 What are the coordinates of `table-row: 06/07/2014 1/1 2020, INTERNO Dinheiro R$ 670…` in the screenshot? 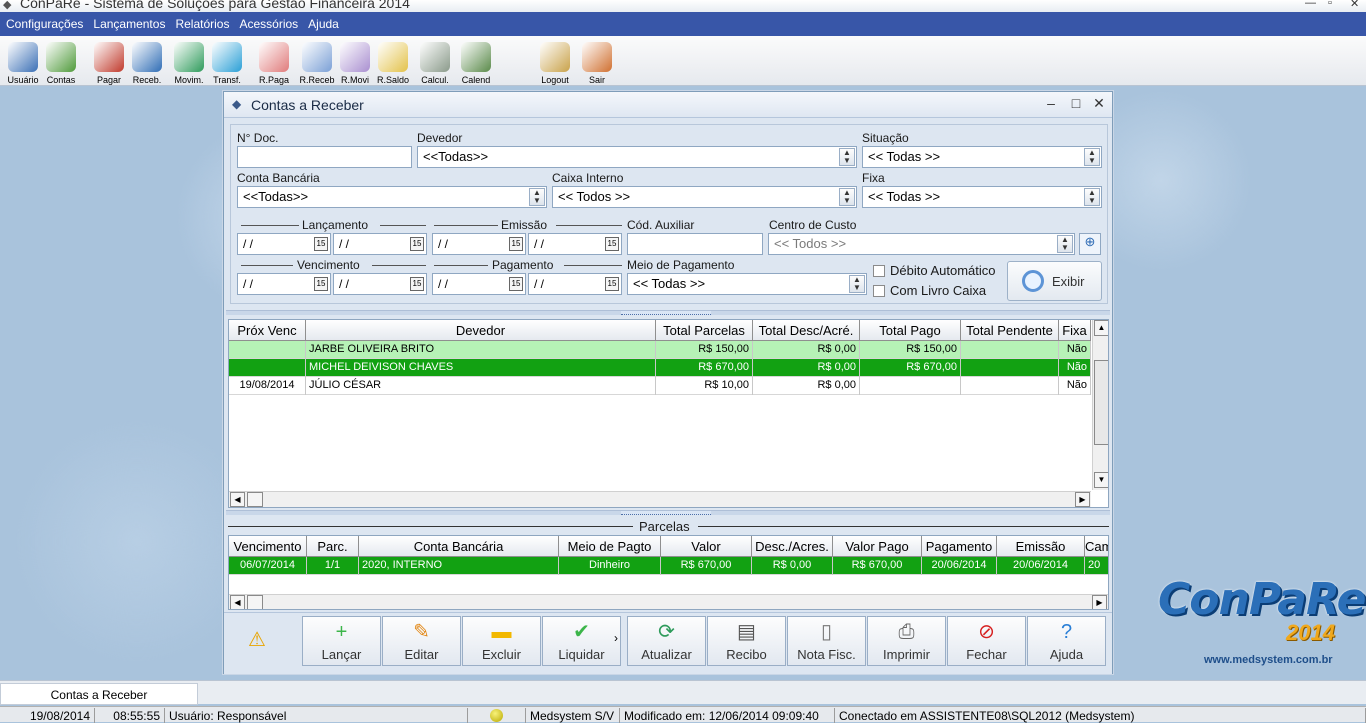 It's located at (668, 566).